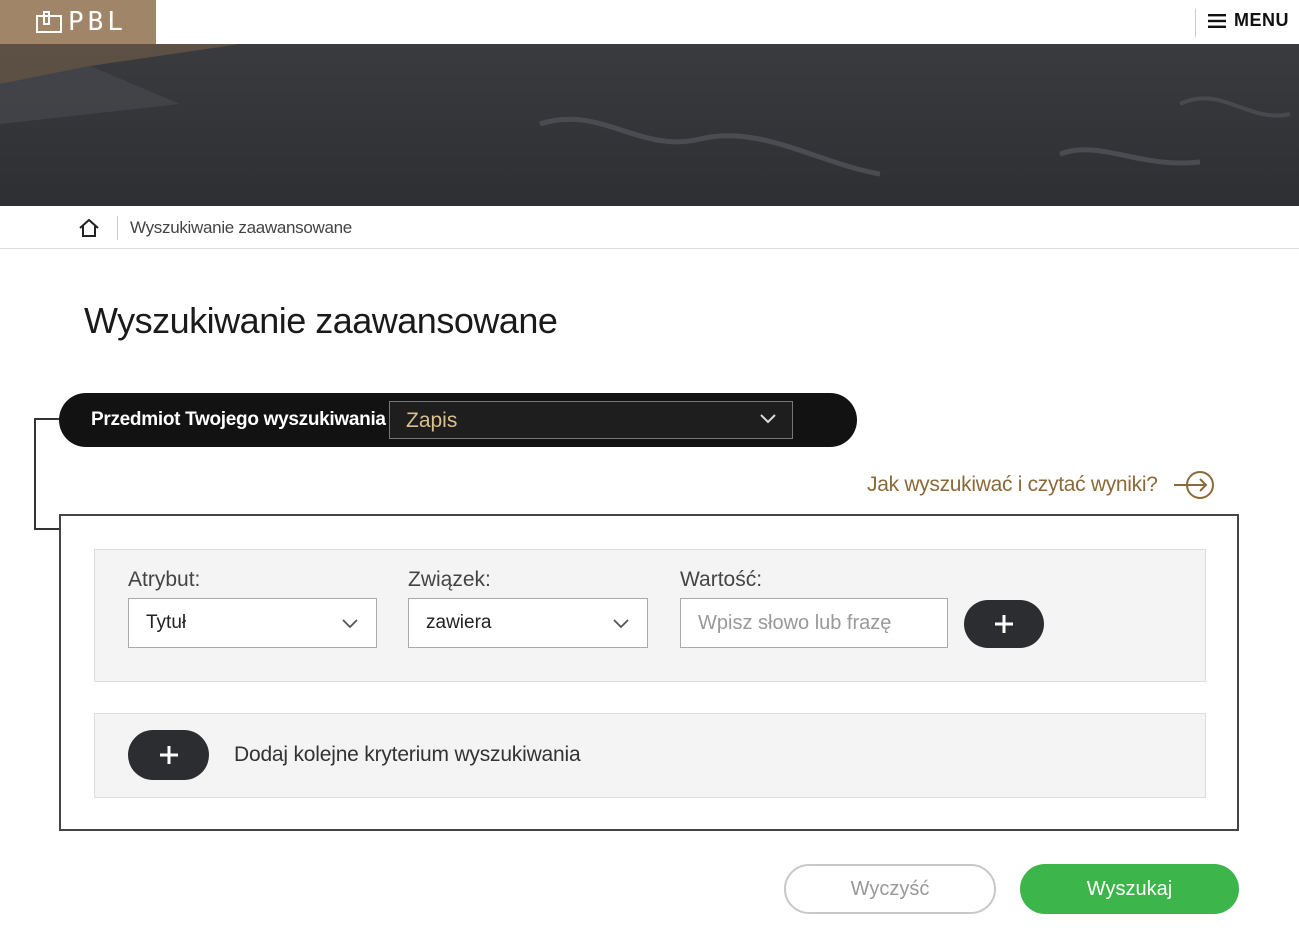 This screenshot has height=937, width=1299. I want to click on relation-label: Związek:, so click(449, 579).